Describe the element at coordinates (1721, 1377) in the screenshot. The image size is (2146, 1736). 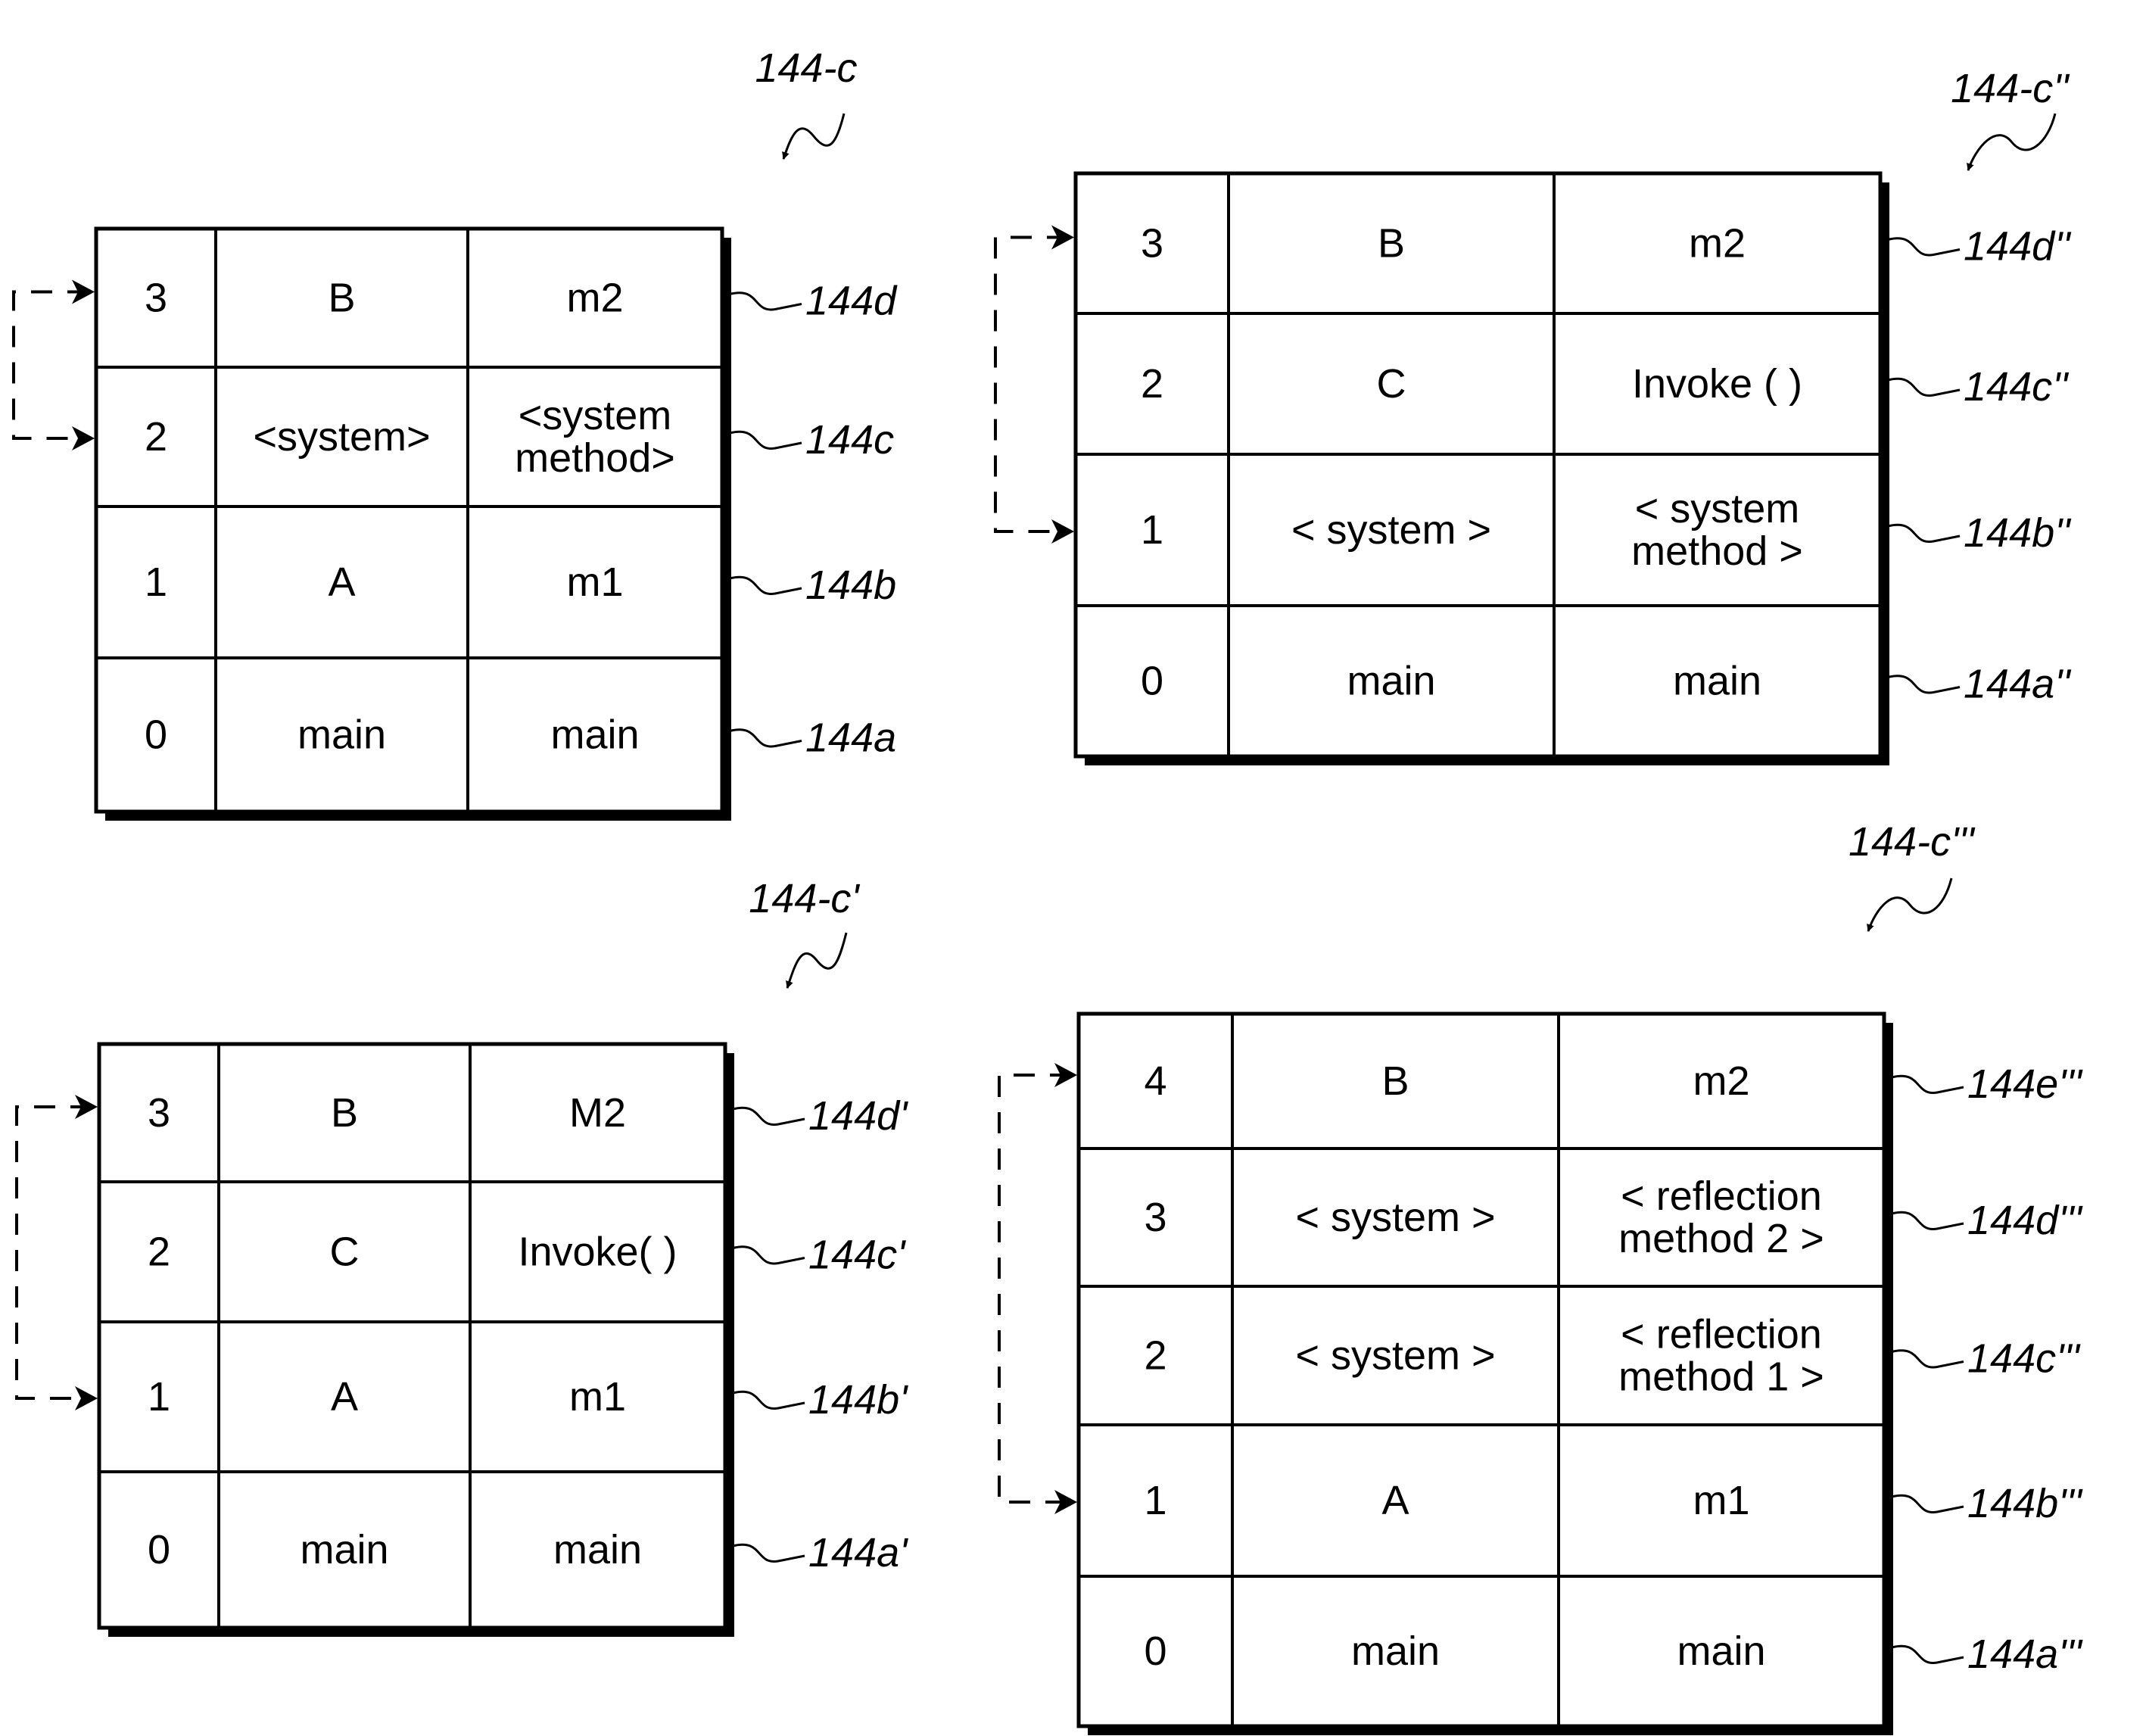
I see `frame-method: method 1 >` at that location.